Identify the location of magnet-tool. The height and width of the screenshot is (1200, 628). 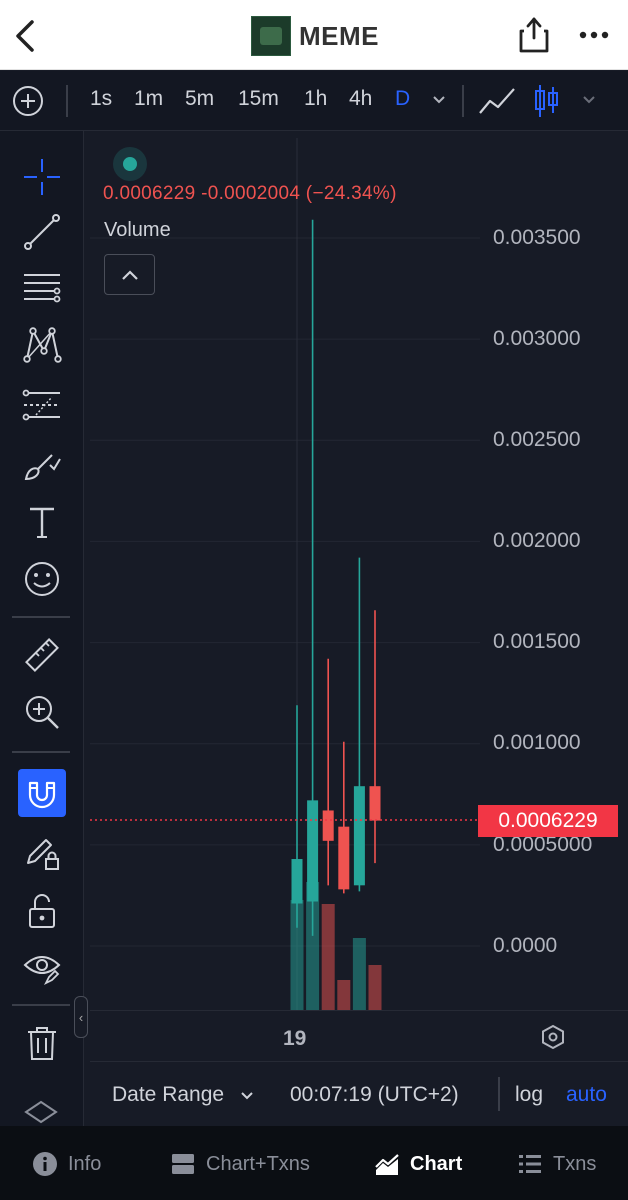
(42, 793).